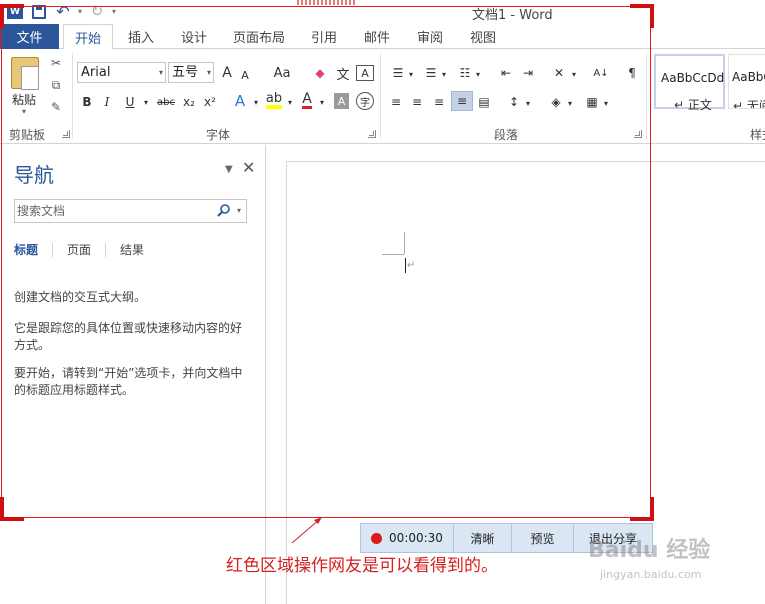 The width and height of the screenshot is (765, 604). I want to click on annotation-arrow-icon, so click(306, 530).